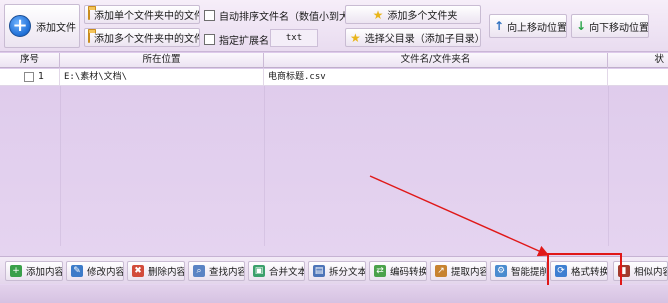 The image size is (668, 303). I want to click on row-index: 1, so click(49, 77).